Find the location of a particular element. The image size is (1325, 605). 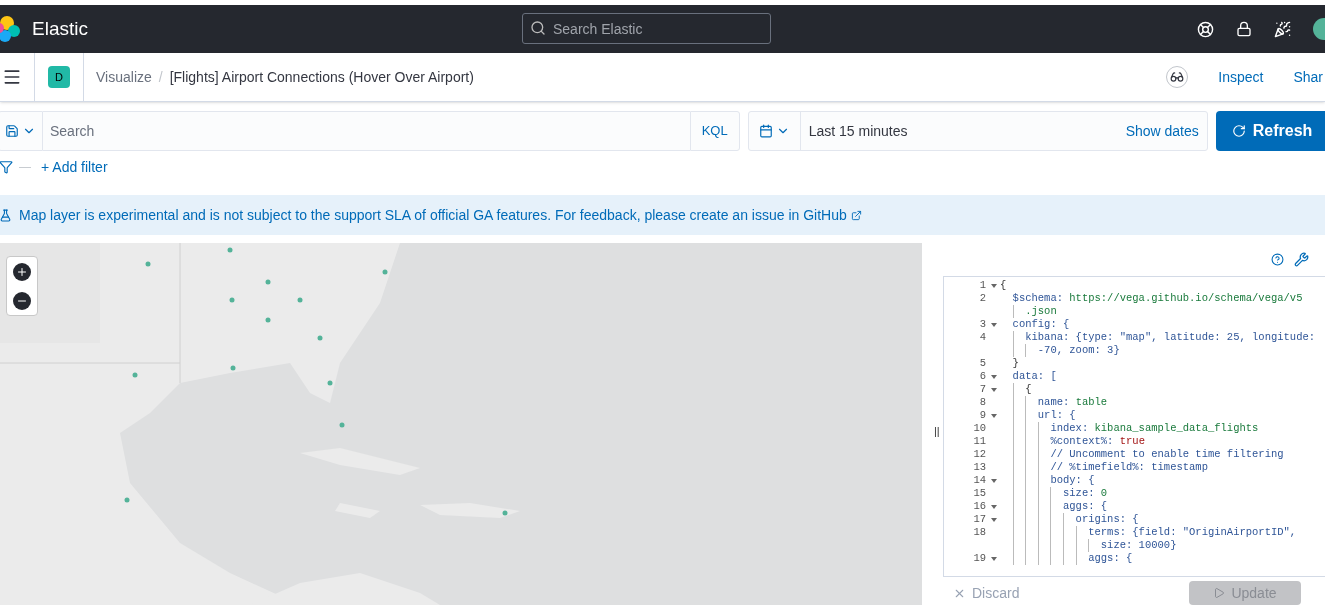

line-number: 14 is located at coordinates (979, 480).